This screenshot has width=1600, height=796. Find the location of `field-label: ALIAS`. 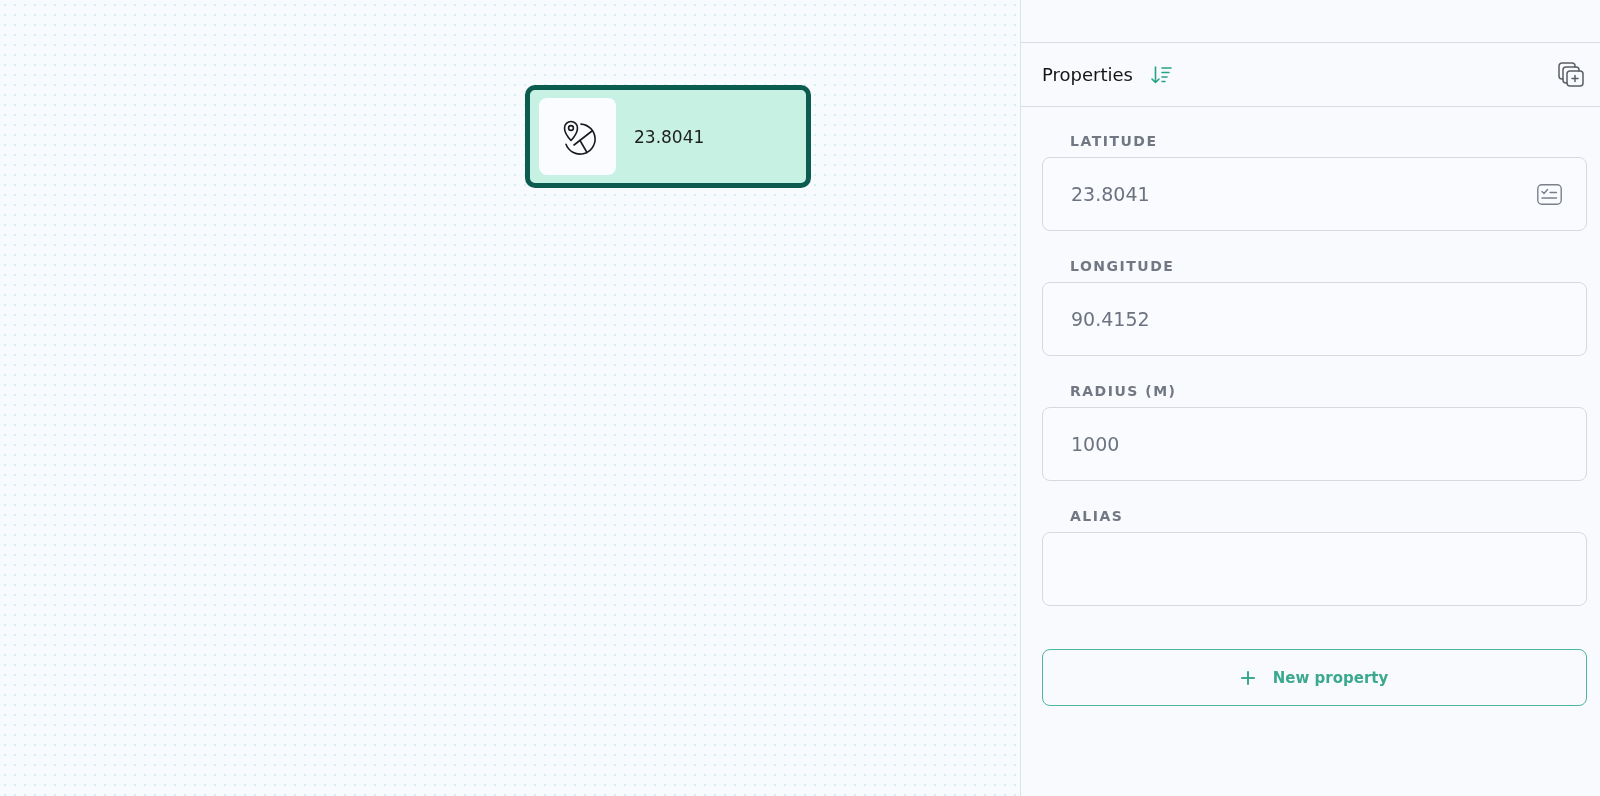

field-label: ALIAS is located at coordinates (1096, 516).